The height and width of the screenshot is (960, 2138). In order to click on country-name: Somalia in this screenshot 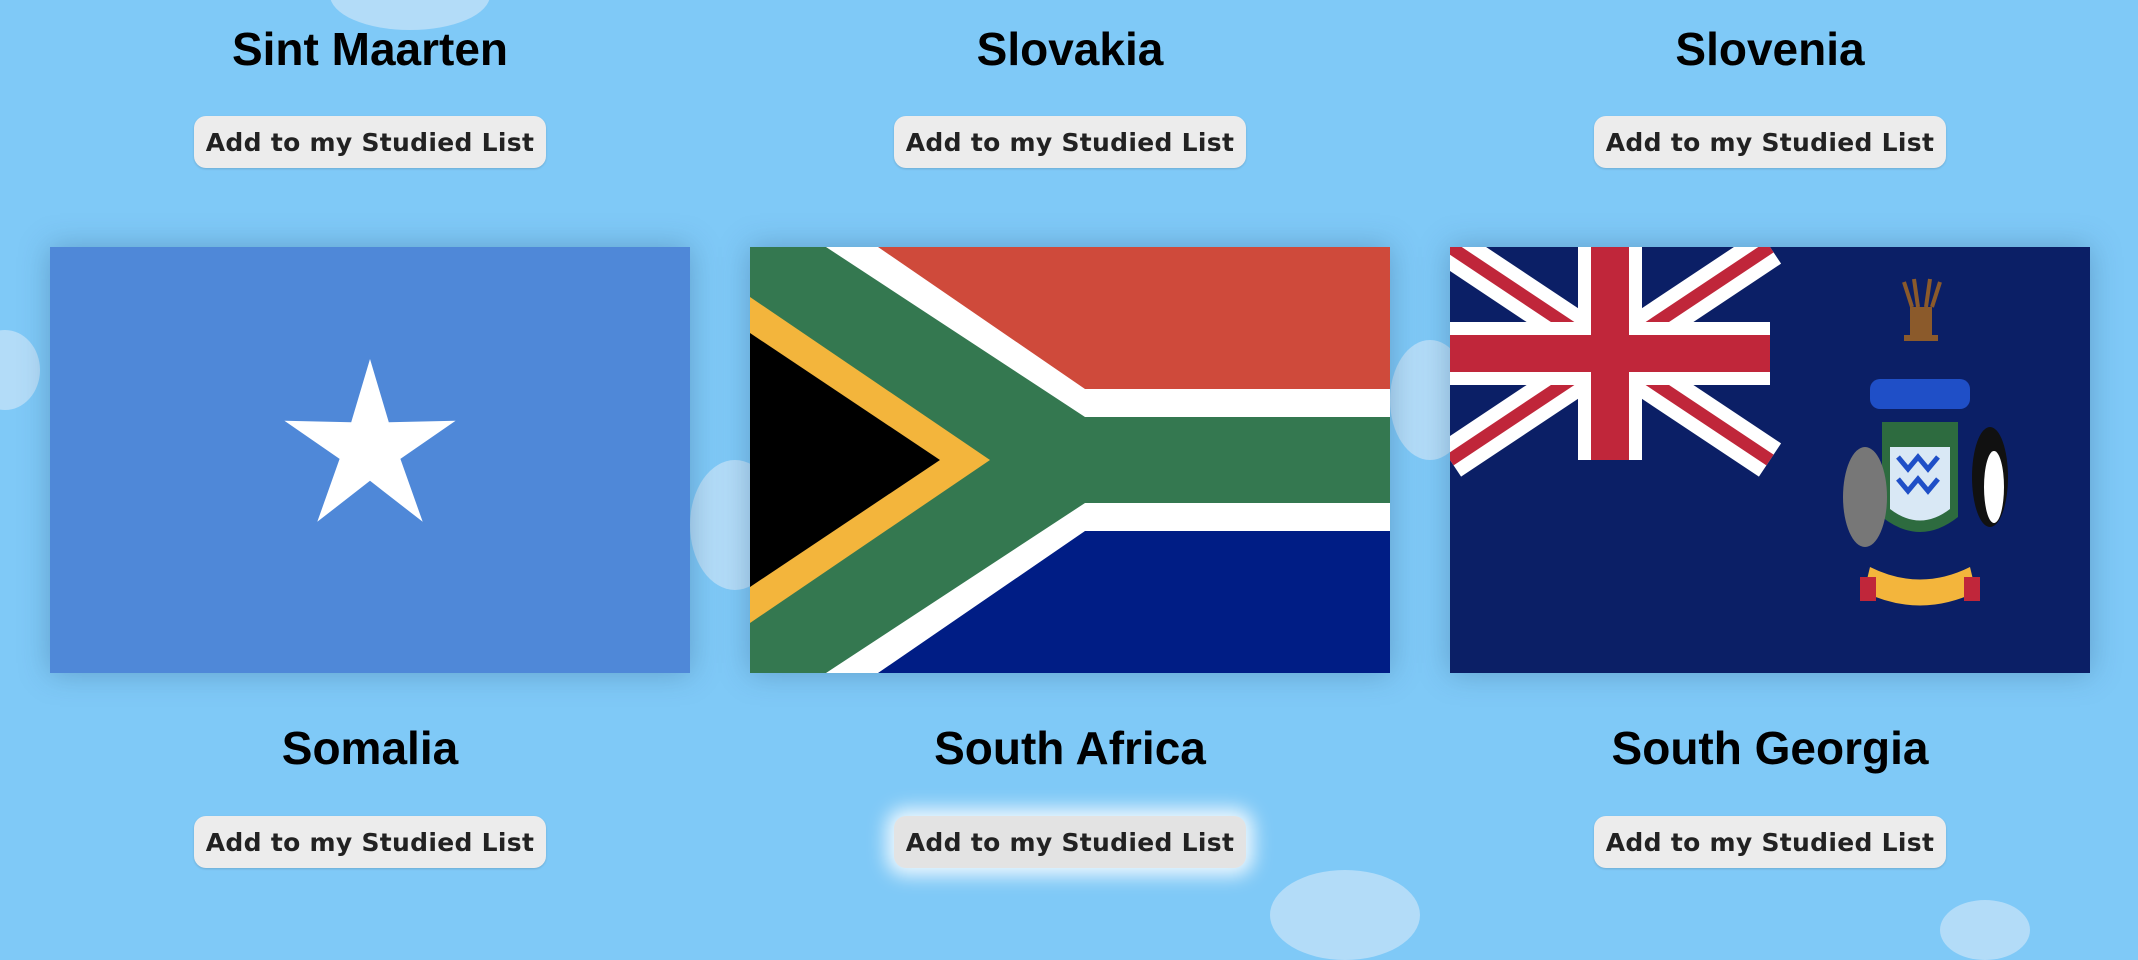, I will do `click(370, 748)`.